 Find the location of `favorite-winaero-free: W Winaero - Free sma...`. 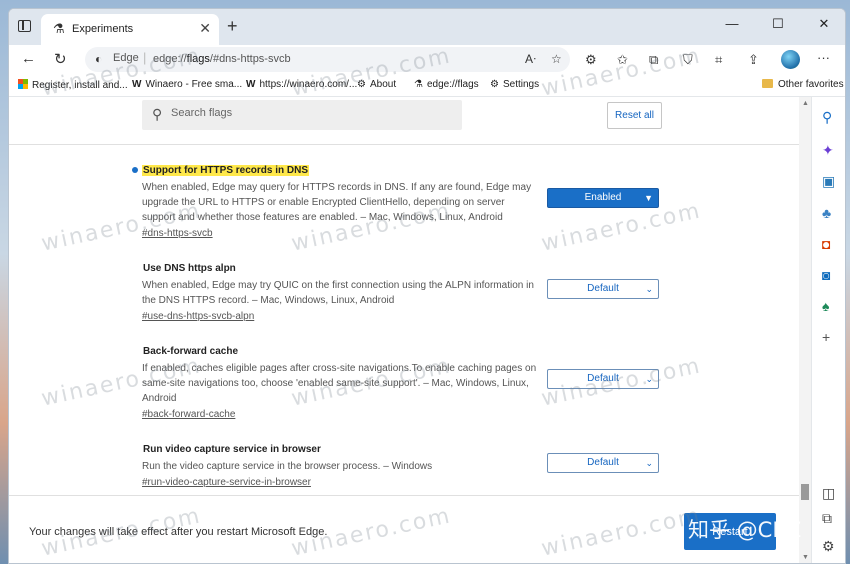

favorite-winaero-free: W Winaero - Free sma... is located at coordinates (187, 84).